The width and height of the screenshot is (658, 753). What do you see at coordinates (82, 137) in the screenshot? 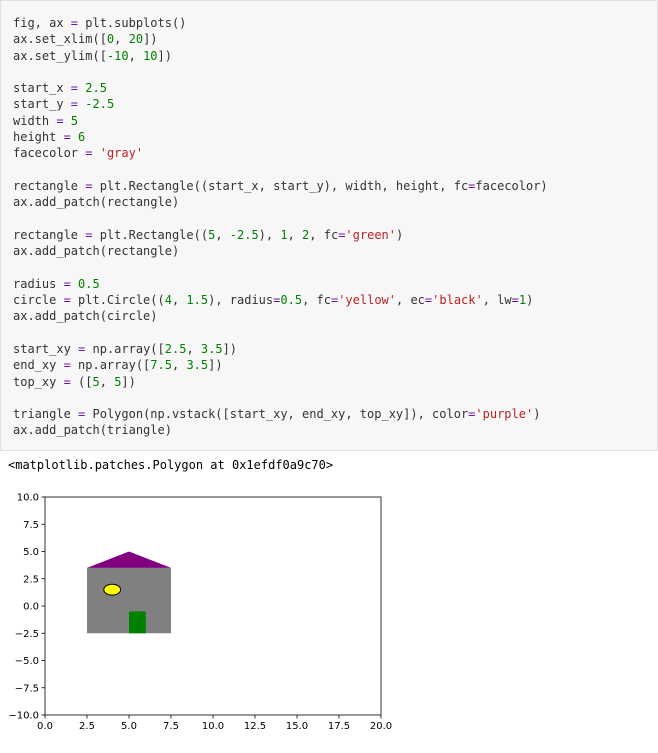
I see `code-token: 6` at bounding box center [82, 137].